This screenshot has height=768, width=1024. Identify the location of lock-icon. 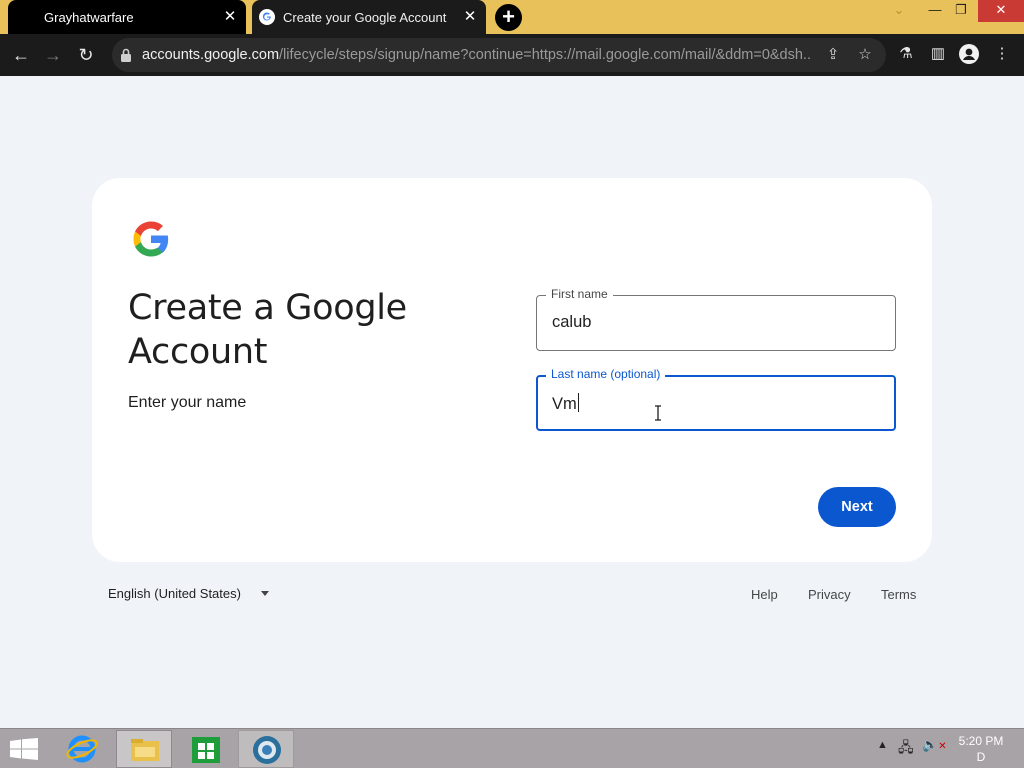
(126, 55).